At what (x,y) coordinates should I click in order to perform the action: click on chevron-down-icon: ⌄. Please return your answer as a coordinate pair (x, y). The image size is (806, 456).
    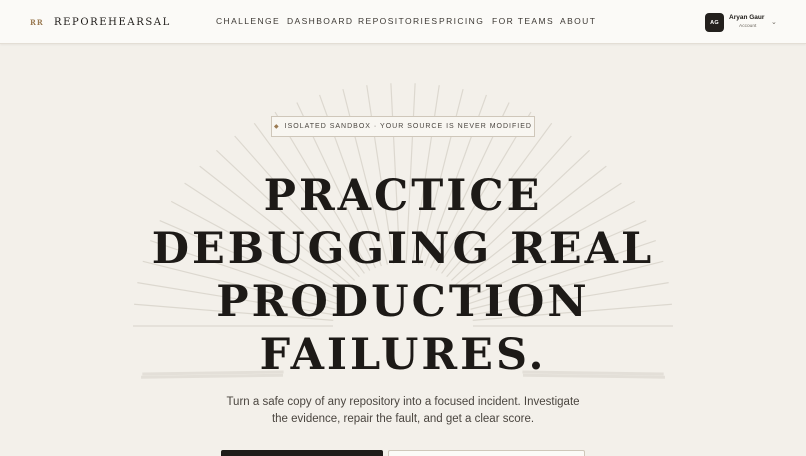
    Looking at the image, I should click on (774, 22).